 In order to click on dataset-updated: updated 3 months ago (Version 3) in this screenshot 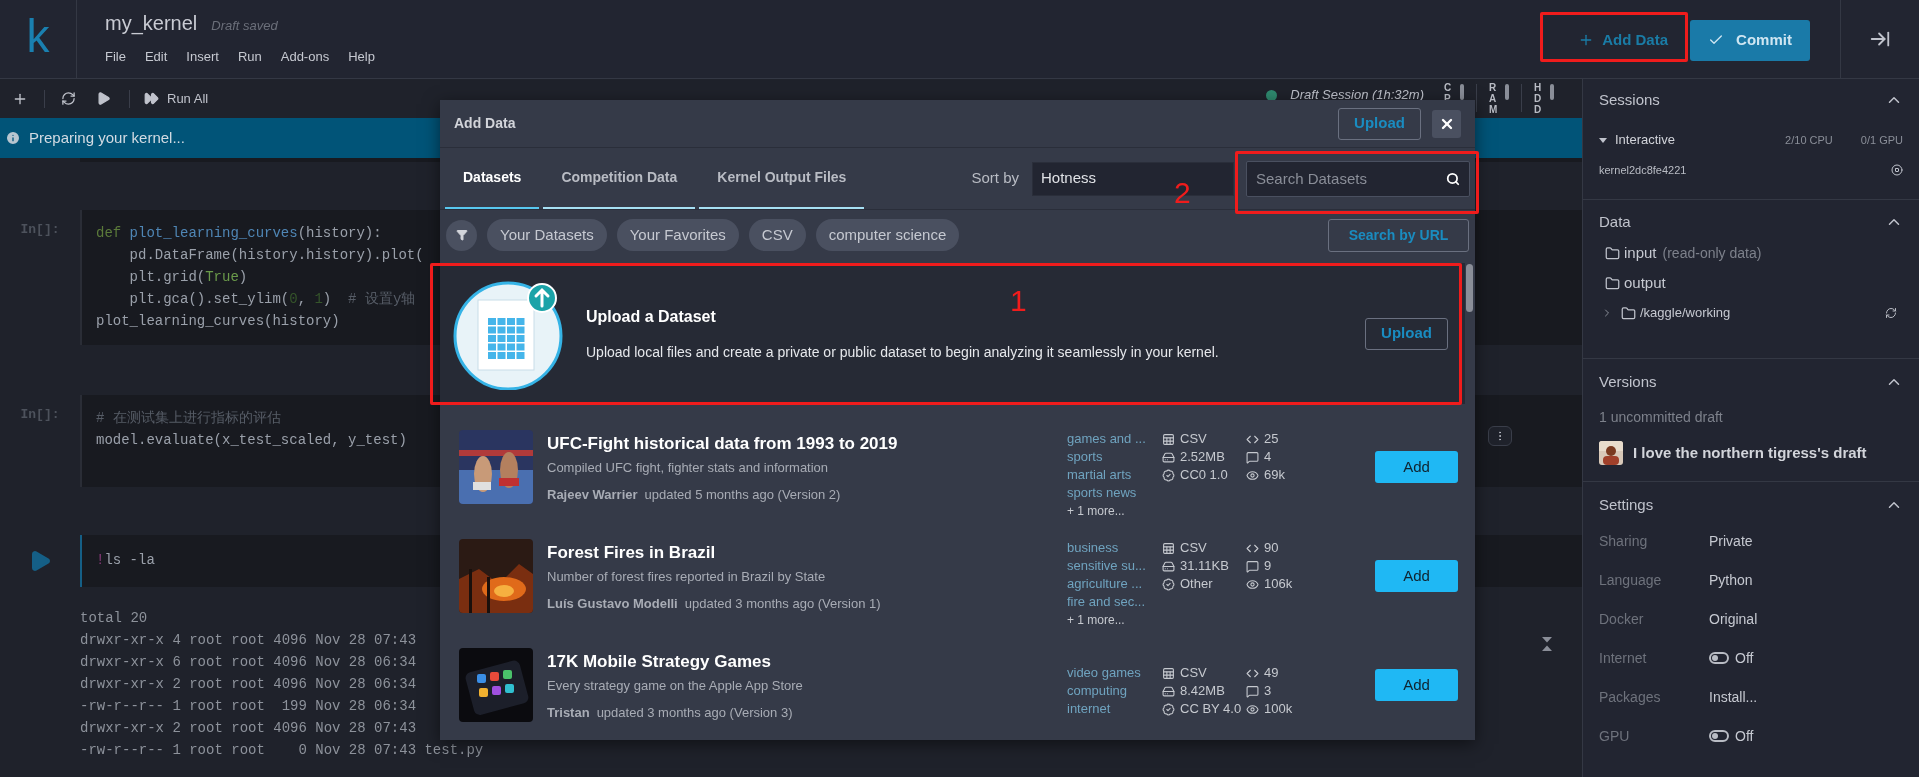, I will do `click(694, 712)`.